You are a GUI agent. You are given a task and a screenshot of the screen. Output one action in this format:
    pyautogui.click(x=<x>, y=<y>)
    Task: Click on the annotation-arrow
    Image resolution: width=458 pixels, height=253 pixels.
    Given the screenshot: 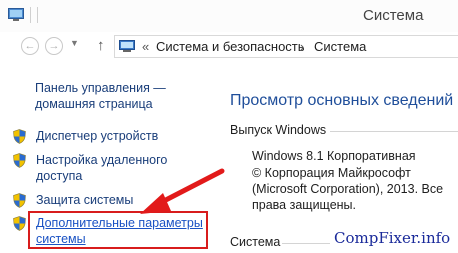 What is the action you would take?
    pyautogui.click(x=182, y=191)
    